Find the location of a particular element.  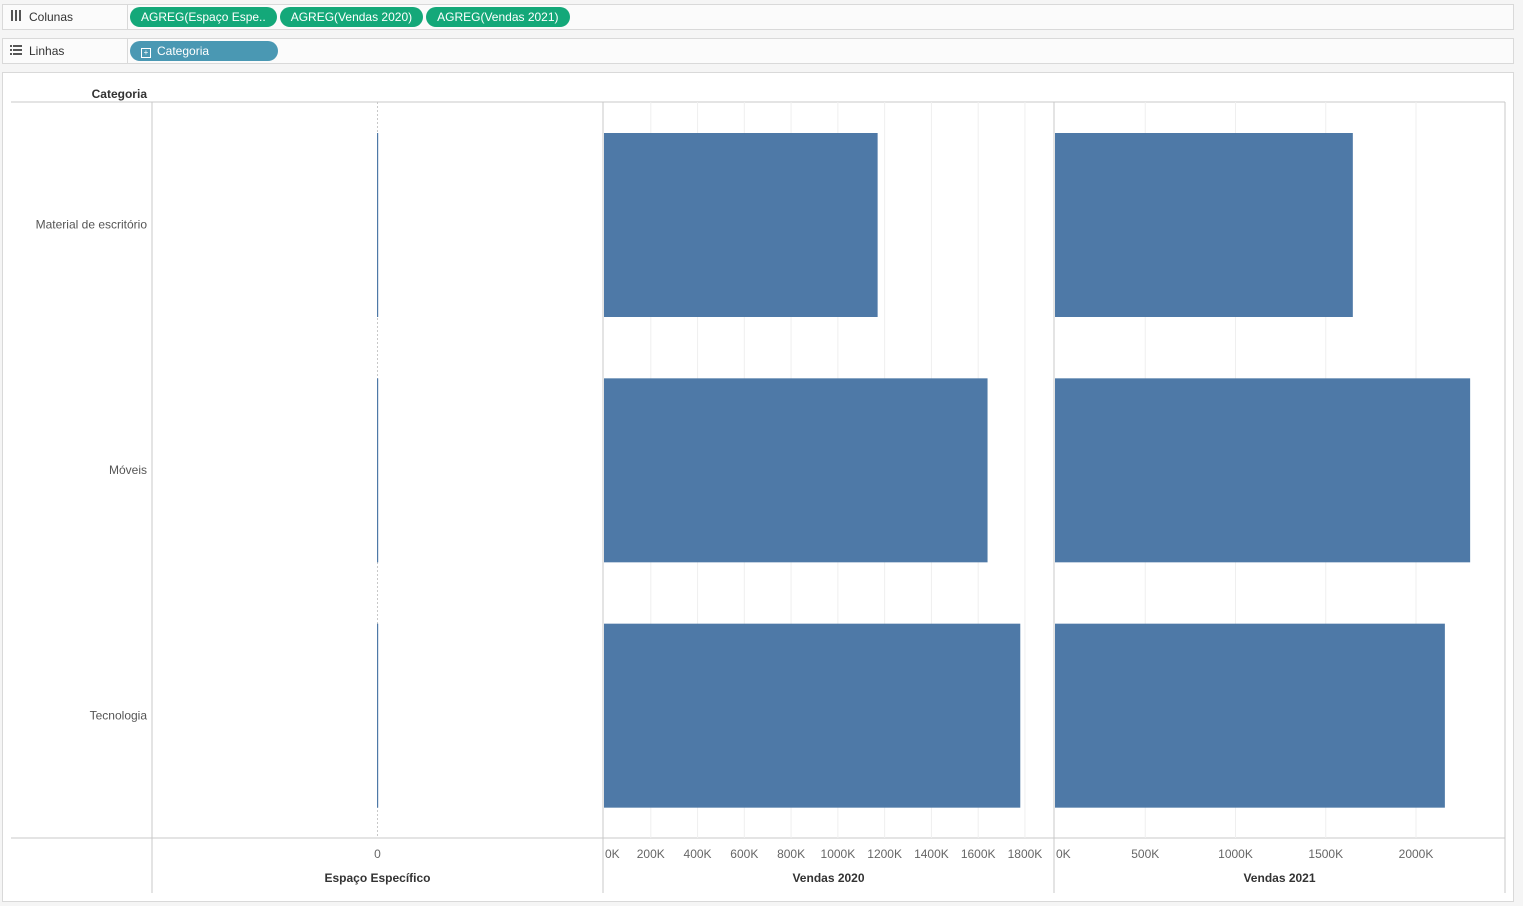

columns-icon is located at coordinates (16, 17).